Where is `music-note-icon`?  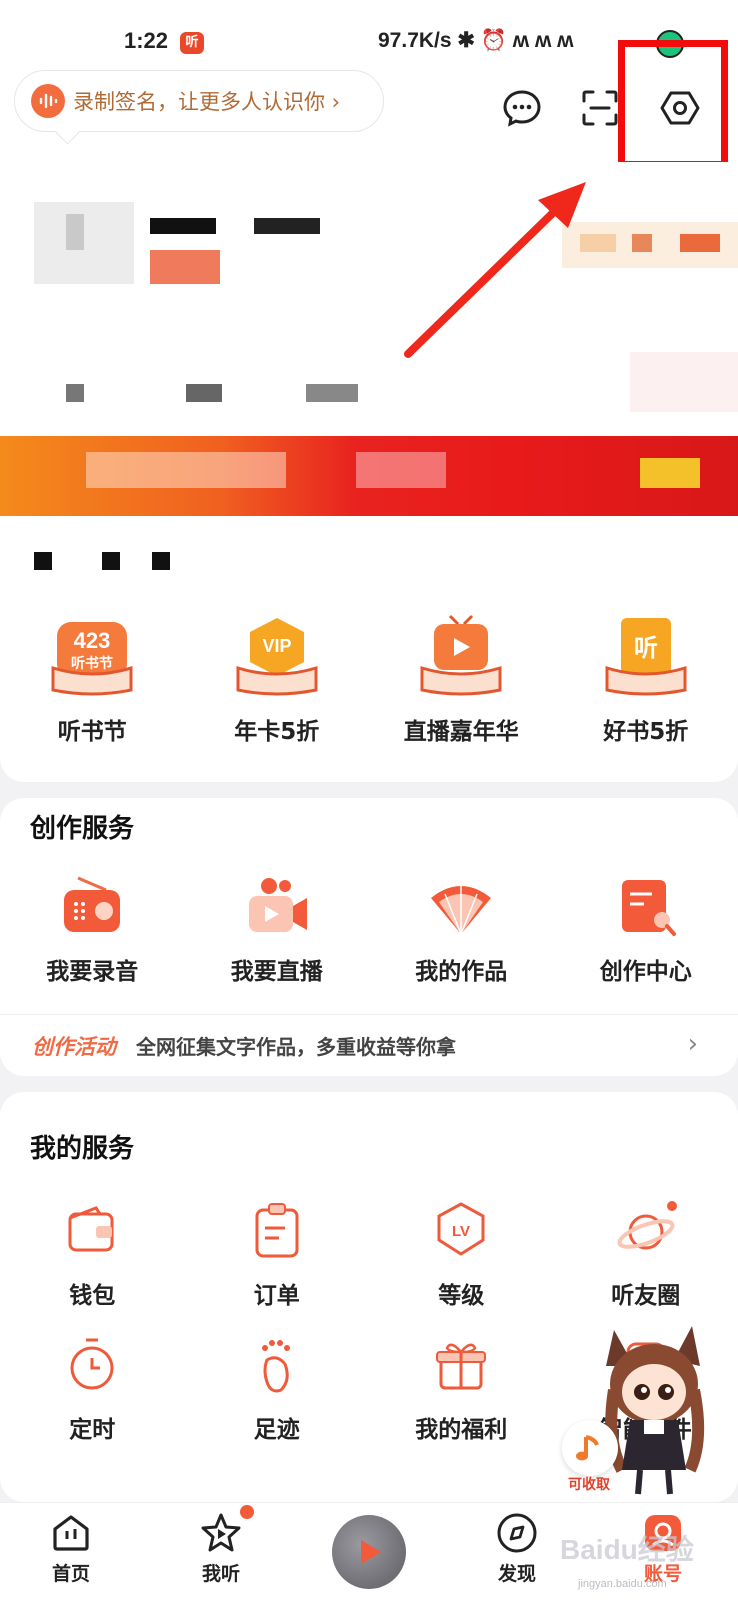 music-note-icon is located at coordinates (590, 1448).